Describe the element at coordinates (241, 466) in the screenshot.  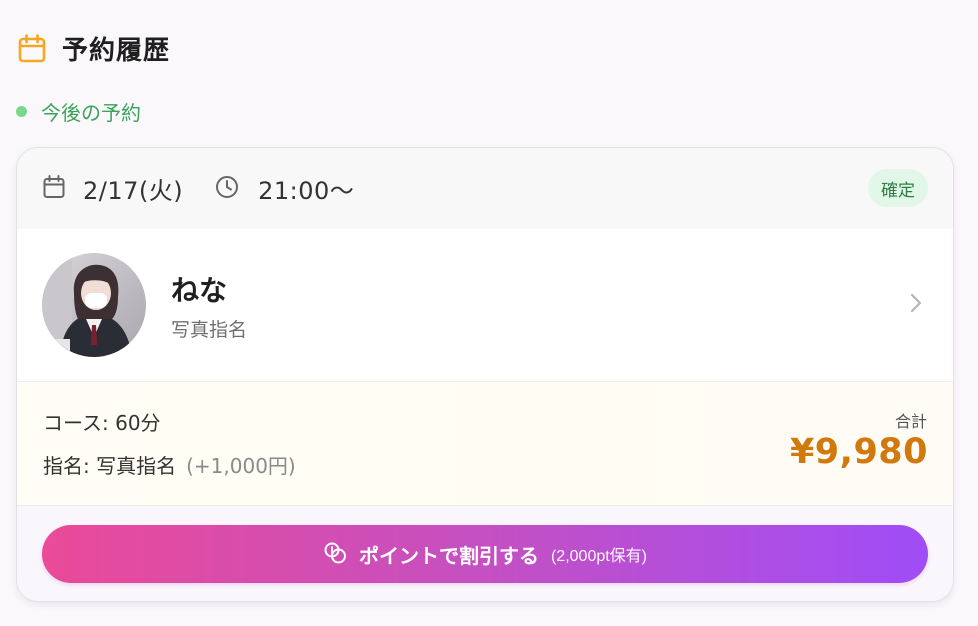
I see `nomination-fee: (+1,000円)` at that location.